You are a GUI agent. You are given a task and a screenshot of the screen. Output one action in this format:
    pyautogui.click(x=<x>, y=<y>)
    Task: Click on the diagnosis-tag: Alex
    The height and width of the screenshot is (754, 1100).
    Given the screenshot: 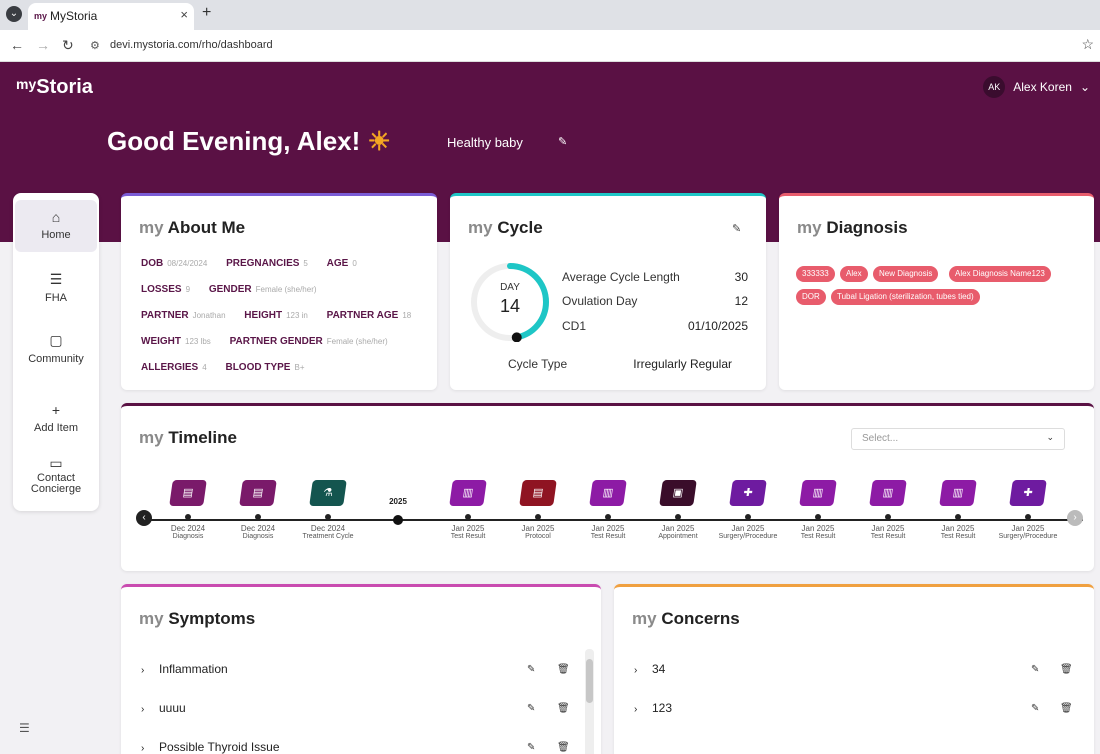 What is the action you would take?
    pyautogui.click(x=854, y=274)
    